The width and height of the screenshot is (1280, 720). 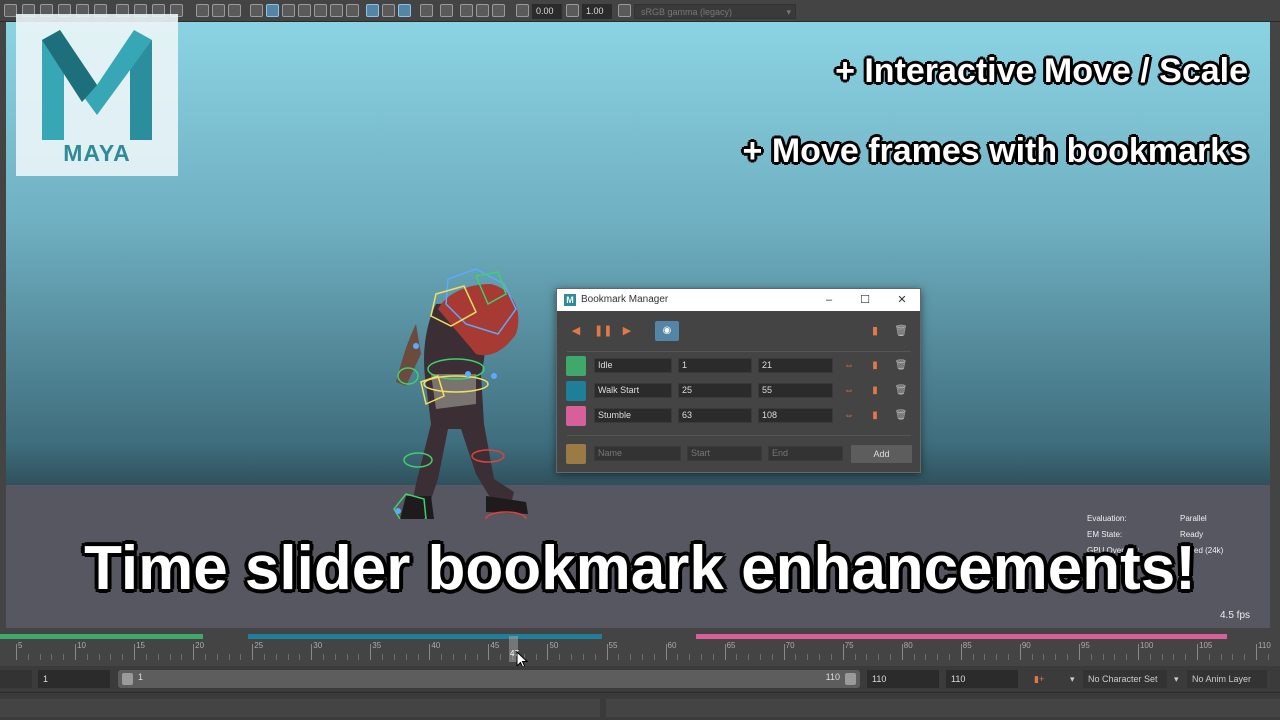 I want to click on bookmark-end-input: 21, so click(x=795, y=365).